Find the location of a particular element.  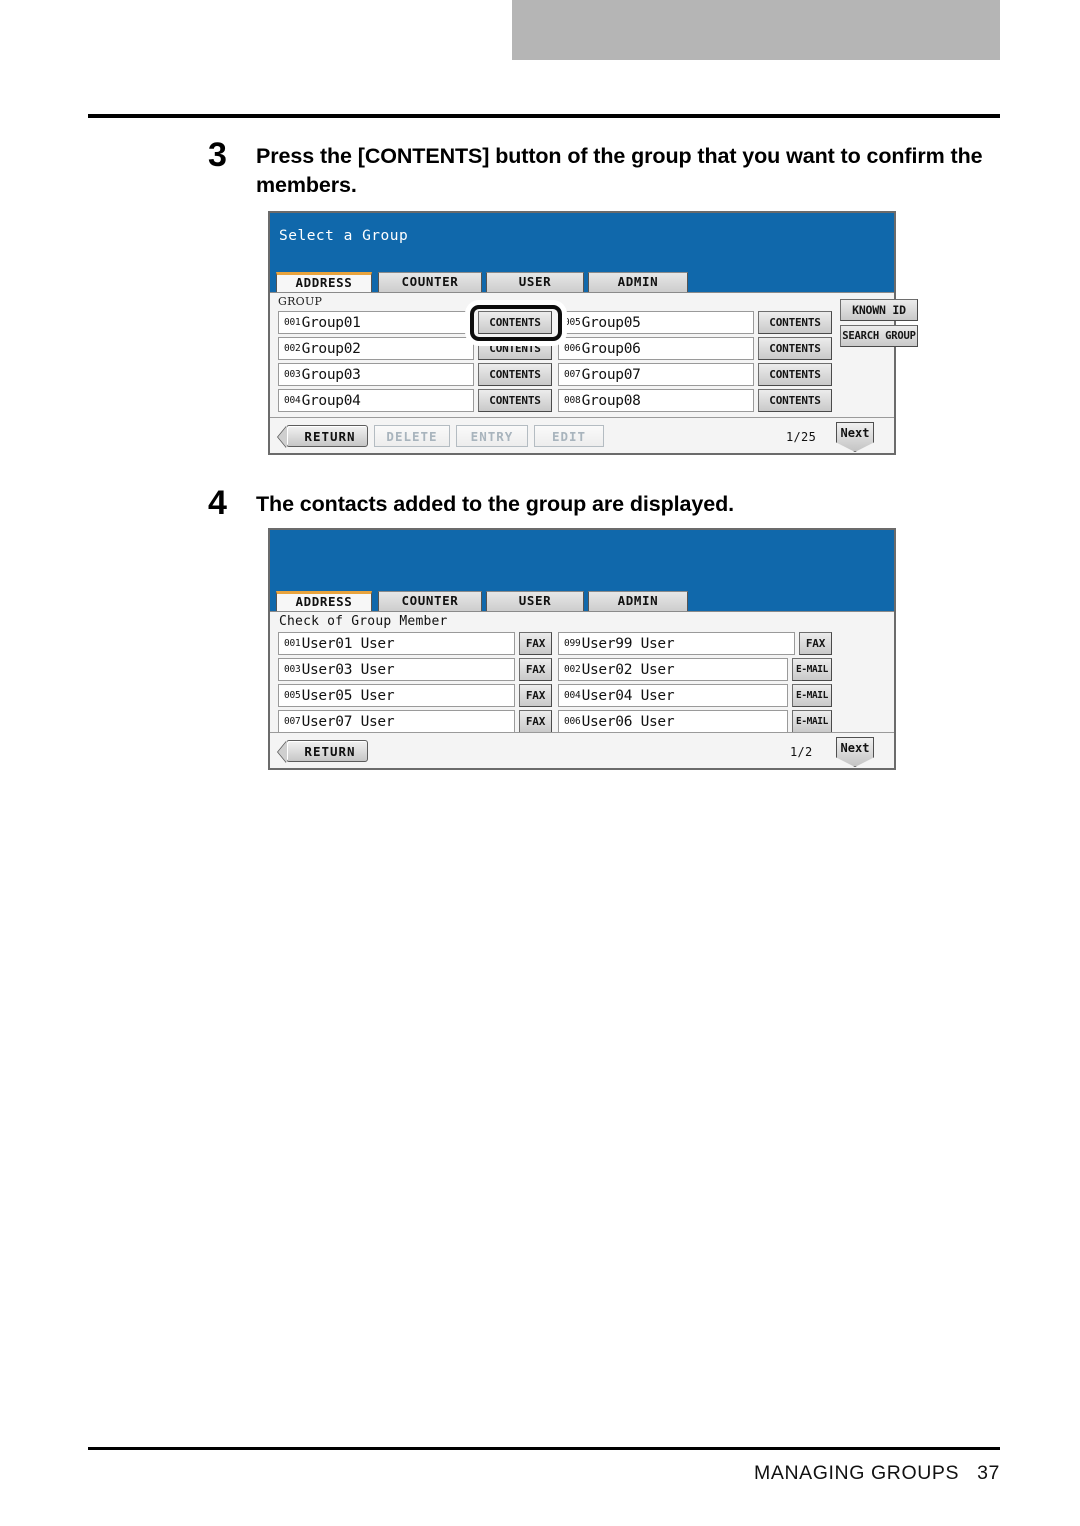

footer-chapter: MANAGING GROUPS is located at coordinates (857, 1473).